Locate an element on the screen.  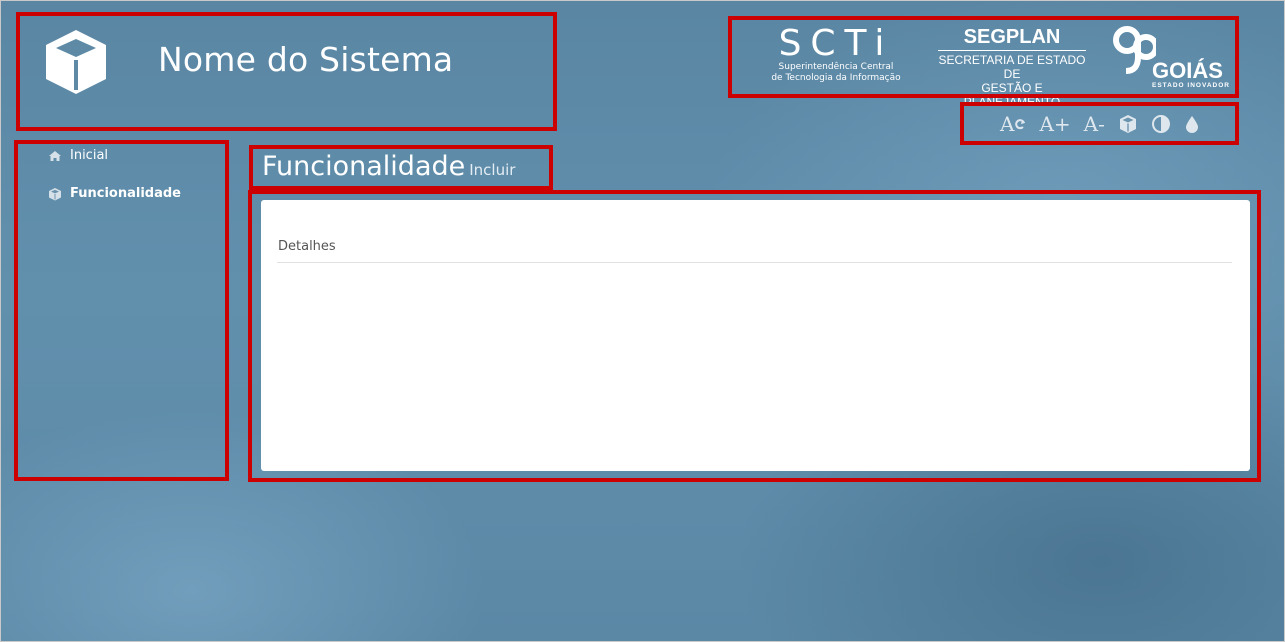
highlight-box-logos is located at coordinates (983, 57).